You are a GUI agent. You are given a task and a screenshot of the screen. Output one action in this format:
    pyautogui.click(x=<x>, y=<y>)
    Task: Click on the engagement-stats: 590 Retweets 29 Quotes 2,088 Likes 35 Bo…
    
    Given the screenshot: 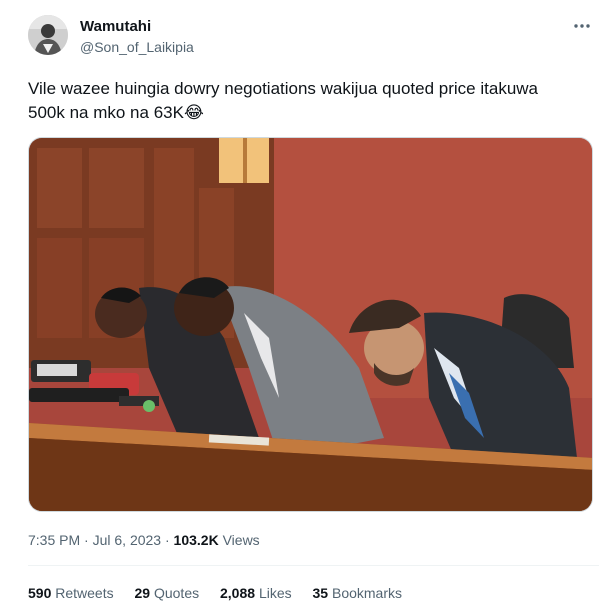 What is the action you would take?
    pyautogui.click(x=223, y=593)
    